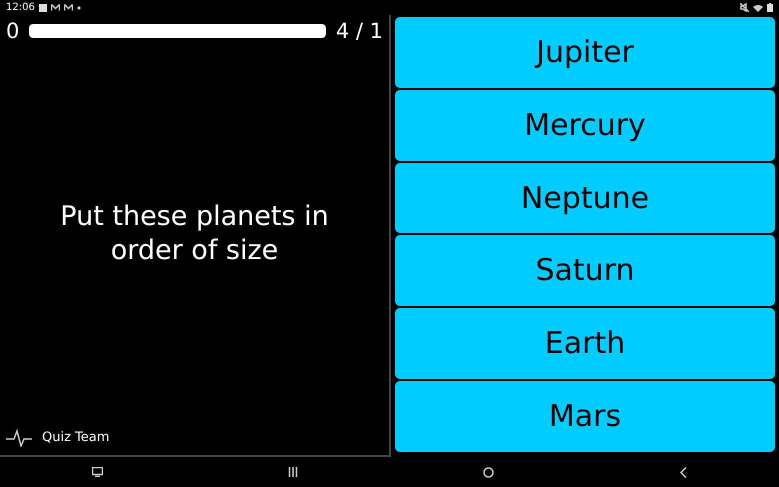 This screenshot has width=779, height=487. Describe the element at coordinates (585, 52) in the screenshot. I see `answer-button: Jupiter` at that location.